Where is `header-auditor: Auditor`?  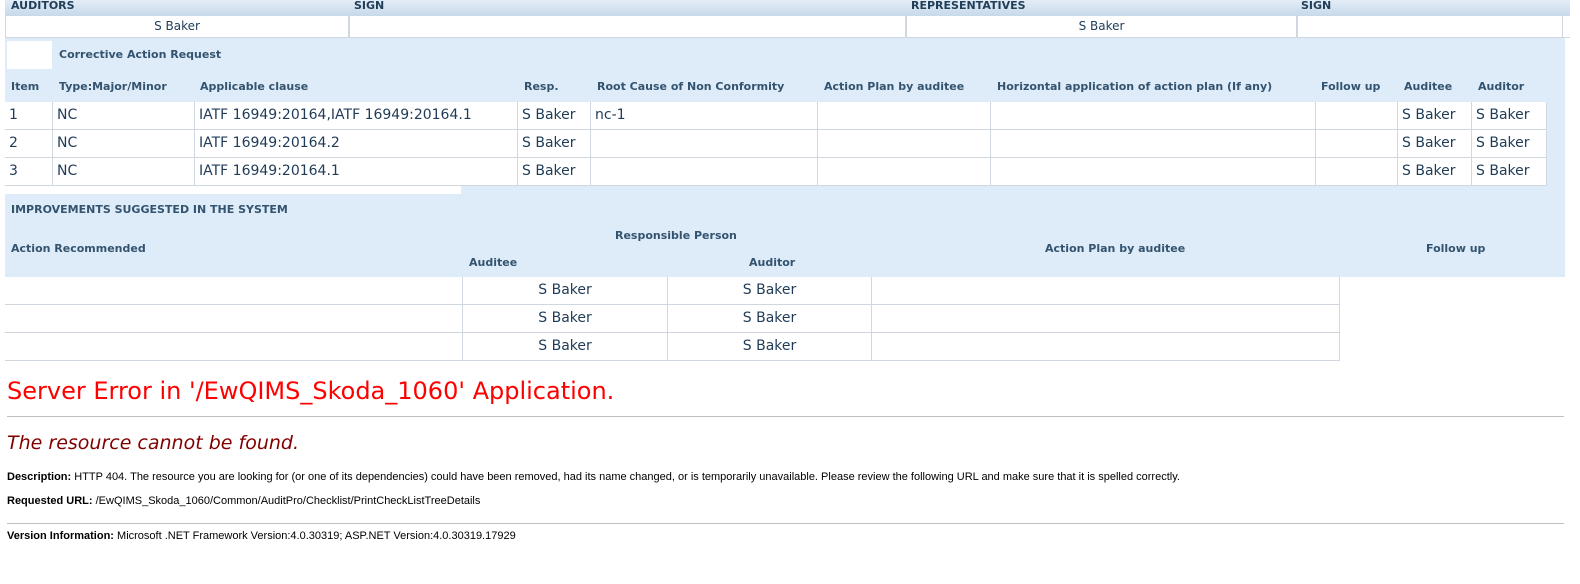
header-auditor: Auditor is located at coordinates (772, 262).